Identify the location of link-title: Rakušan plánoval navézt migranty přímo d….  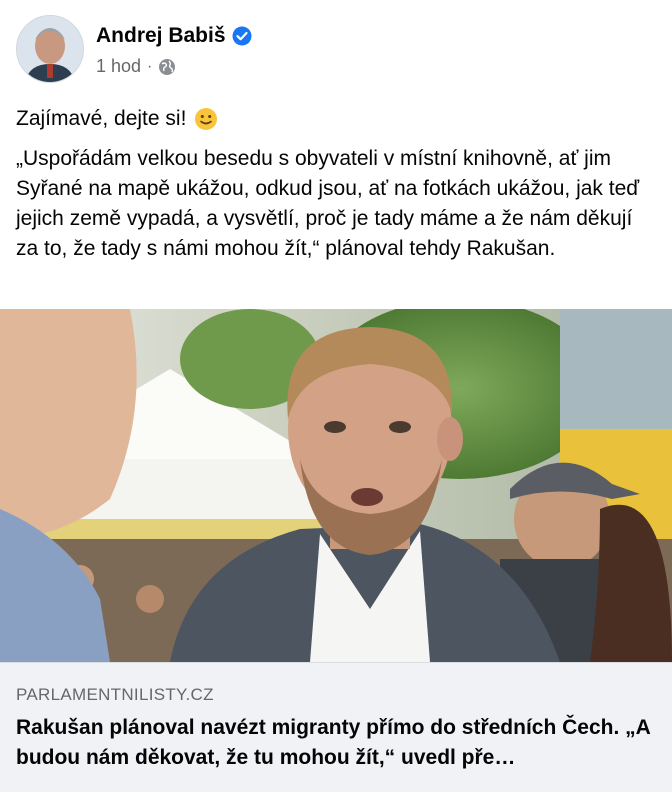
(336, 743).